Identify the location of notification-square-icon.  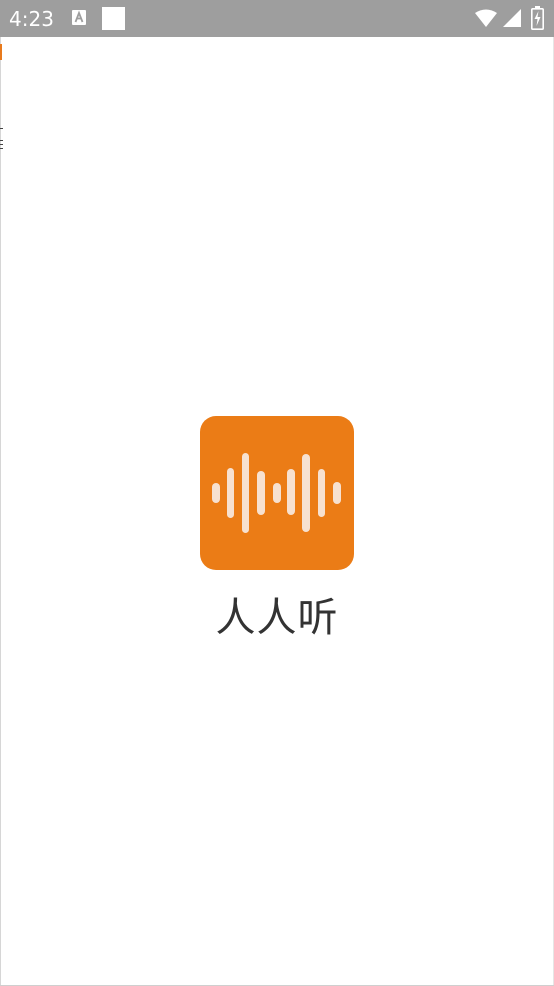
(113, 18).